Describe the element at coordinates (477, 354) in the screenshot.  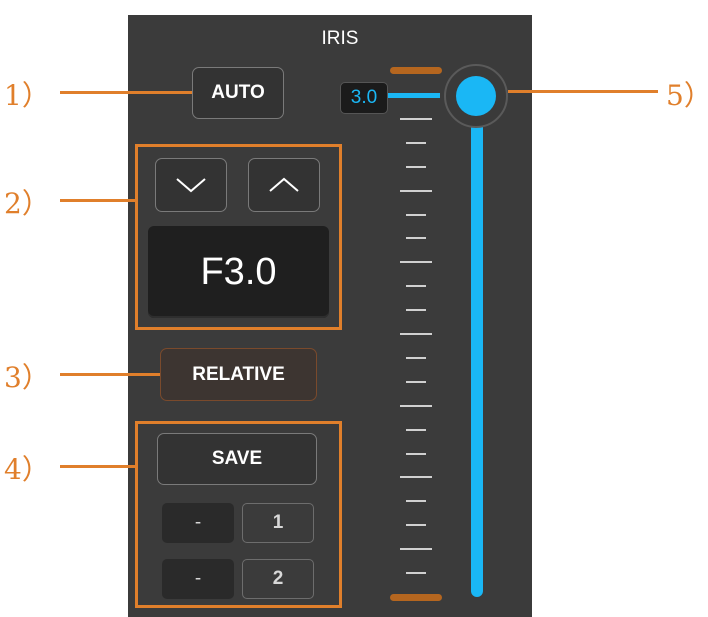
I see `iris-slider-track` at that location.